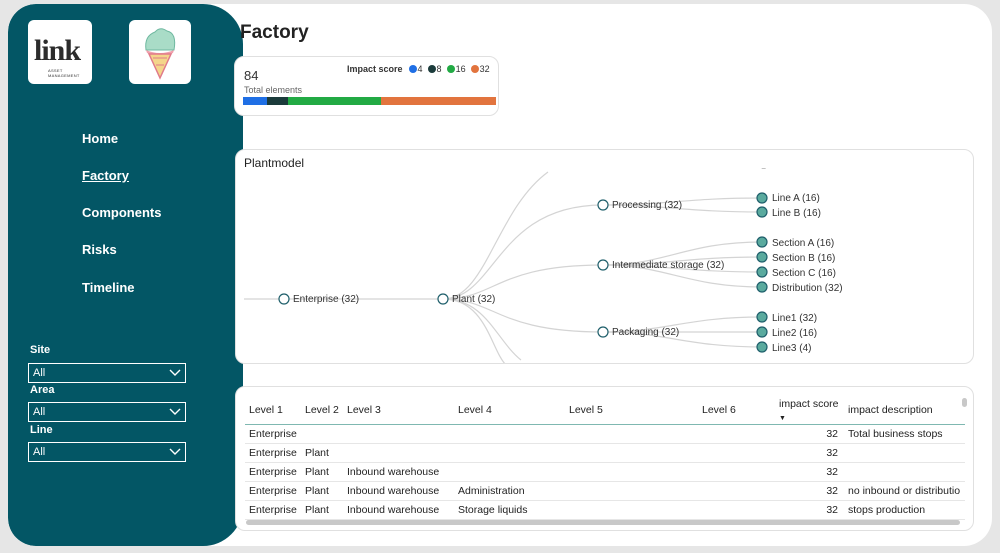  Describe the element at coordinates (39, 412) in the screenshot. I see `area-value: All` at that location.